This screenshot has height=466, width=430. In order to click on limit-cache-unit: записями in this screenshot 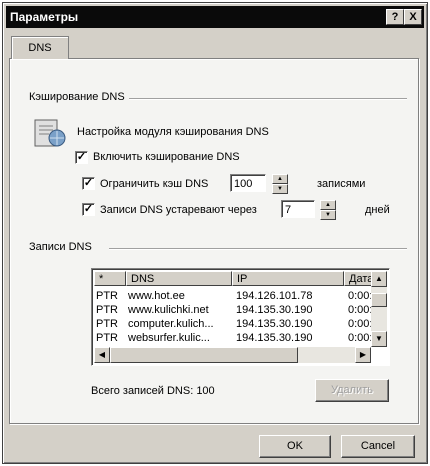, I will do `click(341, 184)`.